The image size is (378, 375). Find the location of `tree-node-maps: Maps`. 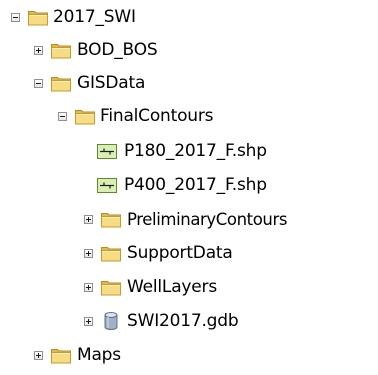

tree-node-maps: Maps is located at coordinates (100, 355).